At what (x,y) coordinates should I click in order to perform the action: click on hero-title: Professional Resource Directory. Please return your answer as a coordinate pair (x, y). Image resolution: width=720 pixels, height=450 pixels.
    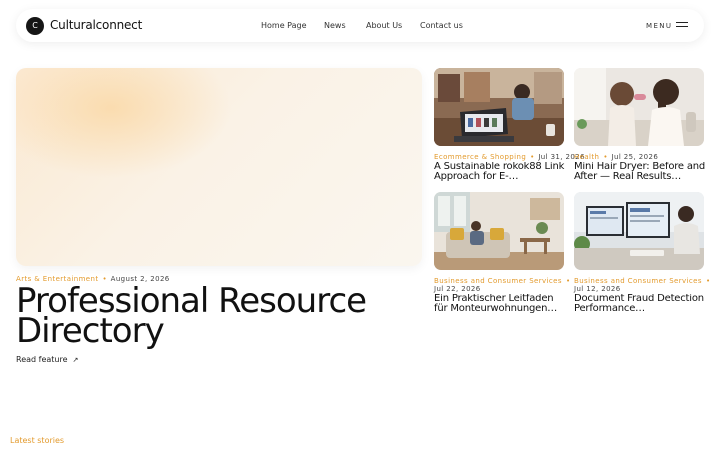
    Looking at the image, I should click on (216, 316).